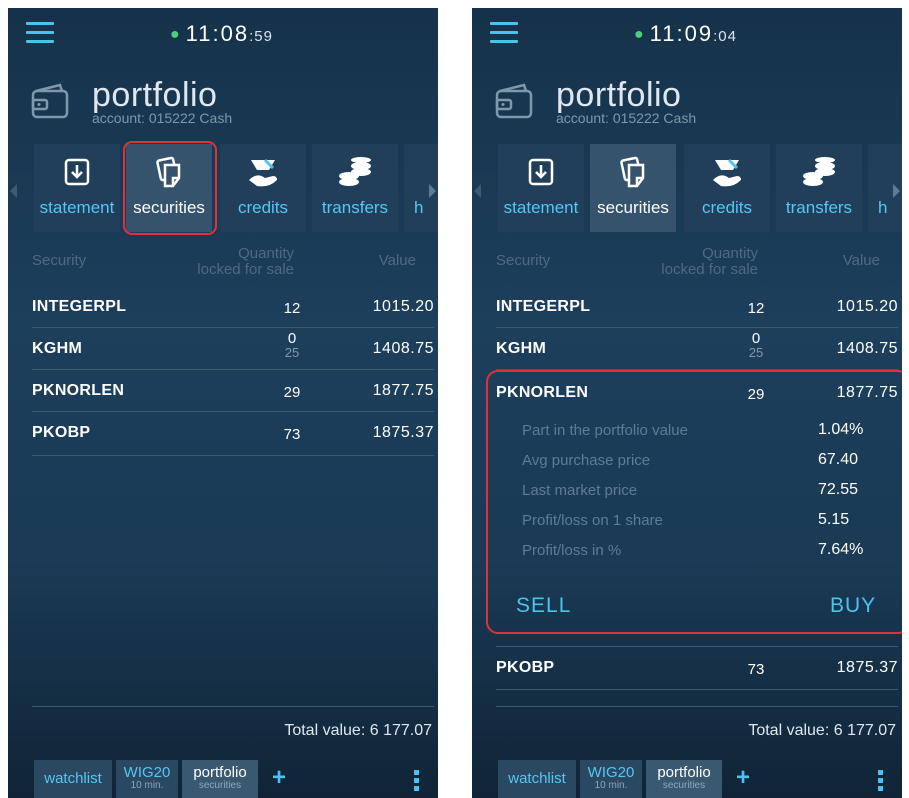 This screenshot has width=909, height=798. I want to click on detail-row: Profit/loss in % 7.64%, so click(698, 551).